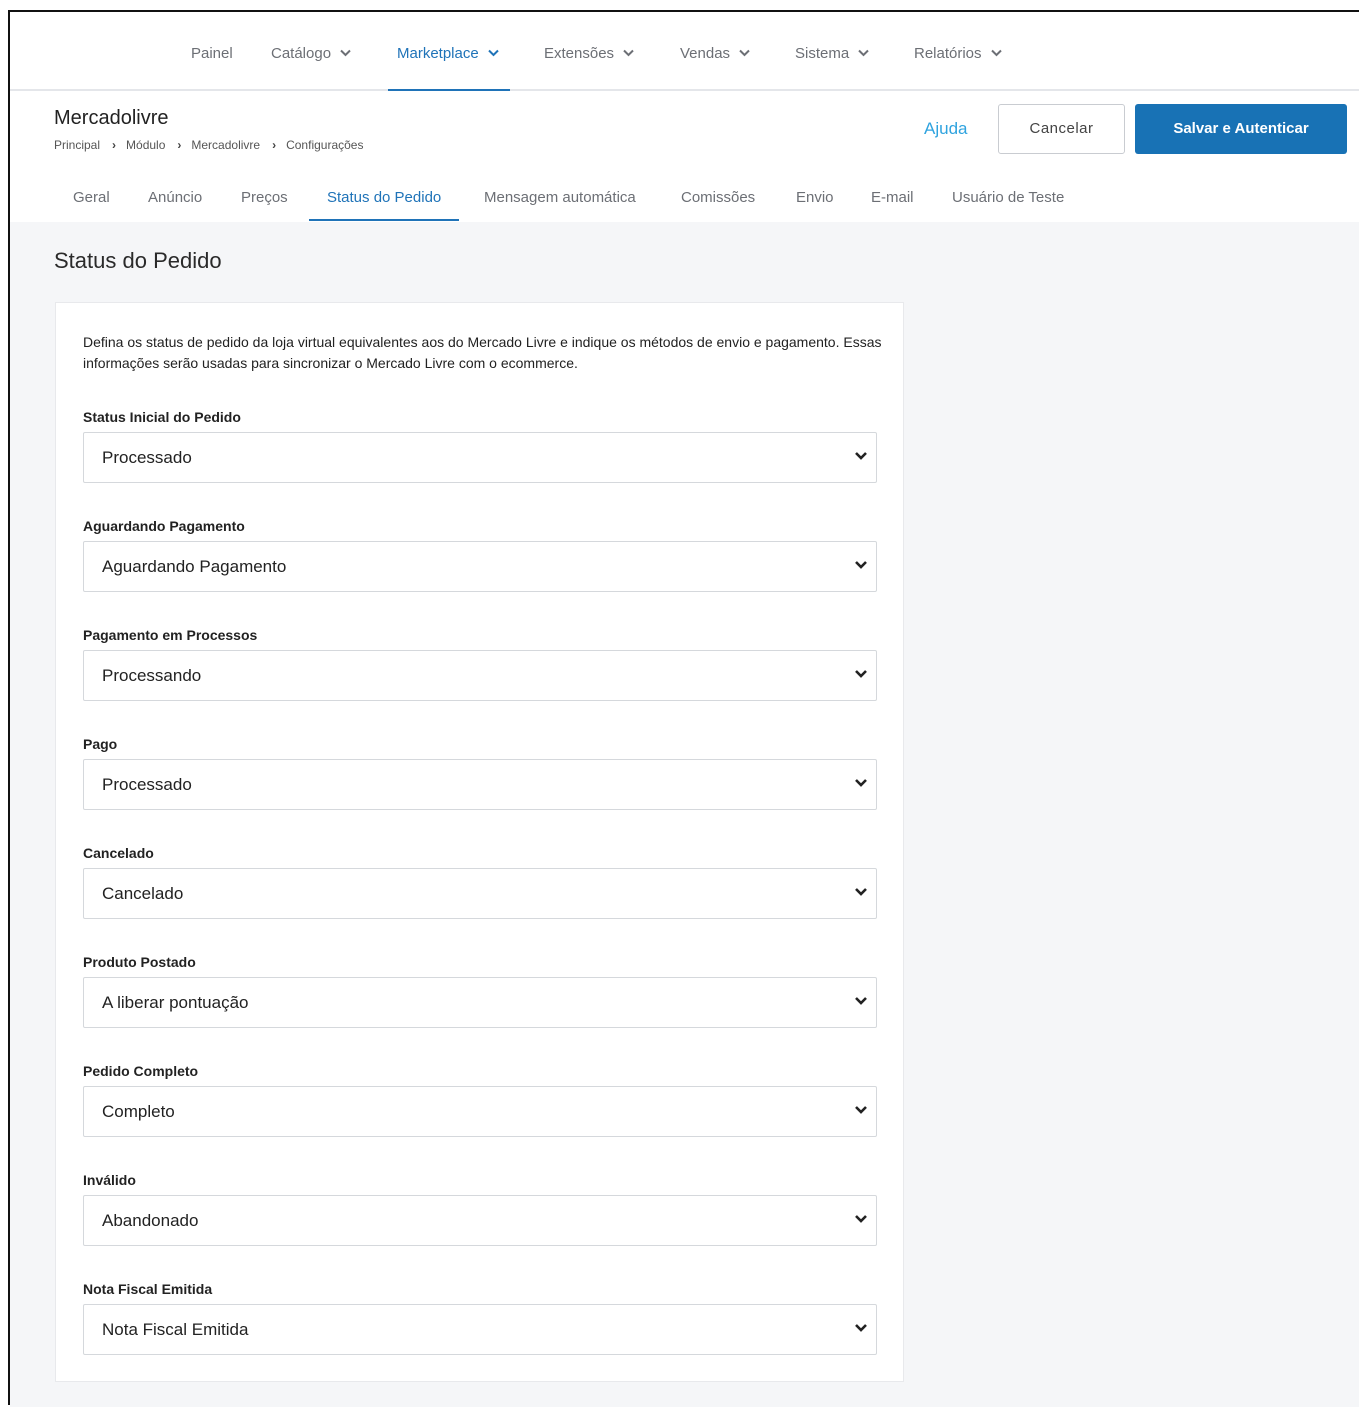  I want to click on nav-item-sistema: Sistema, so click(832, 50).